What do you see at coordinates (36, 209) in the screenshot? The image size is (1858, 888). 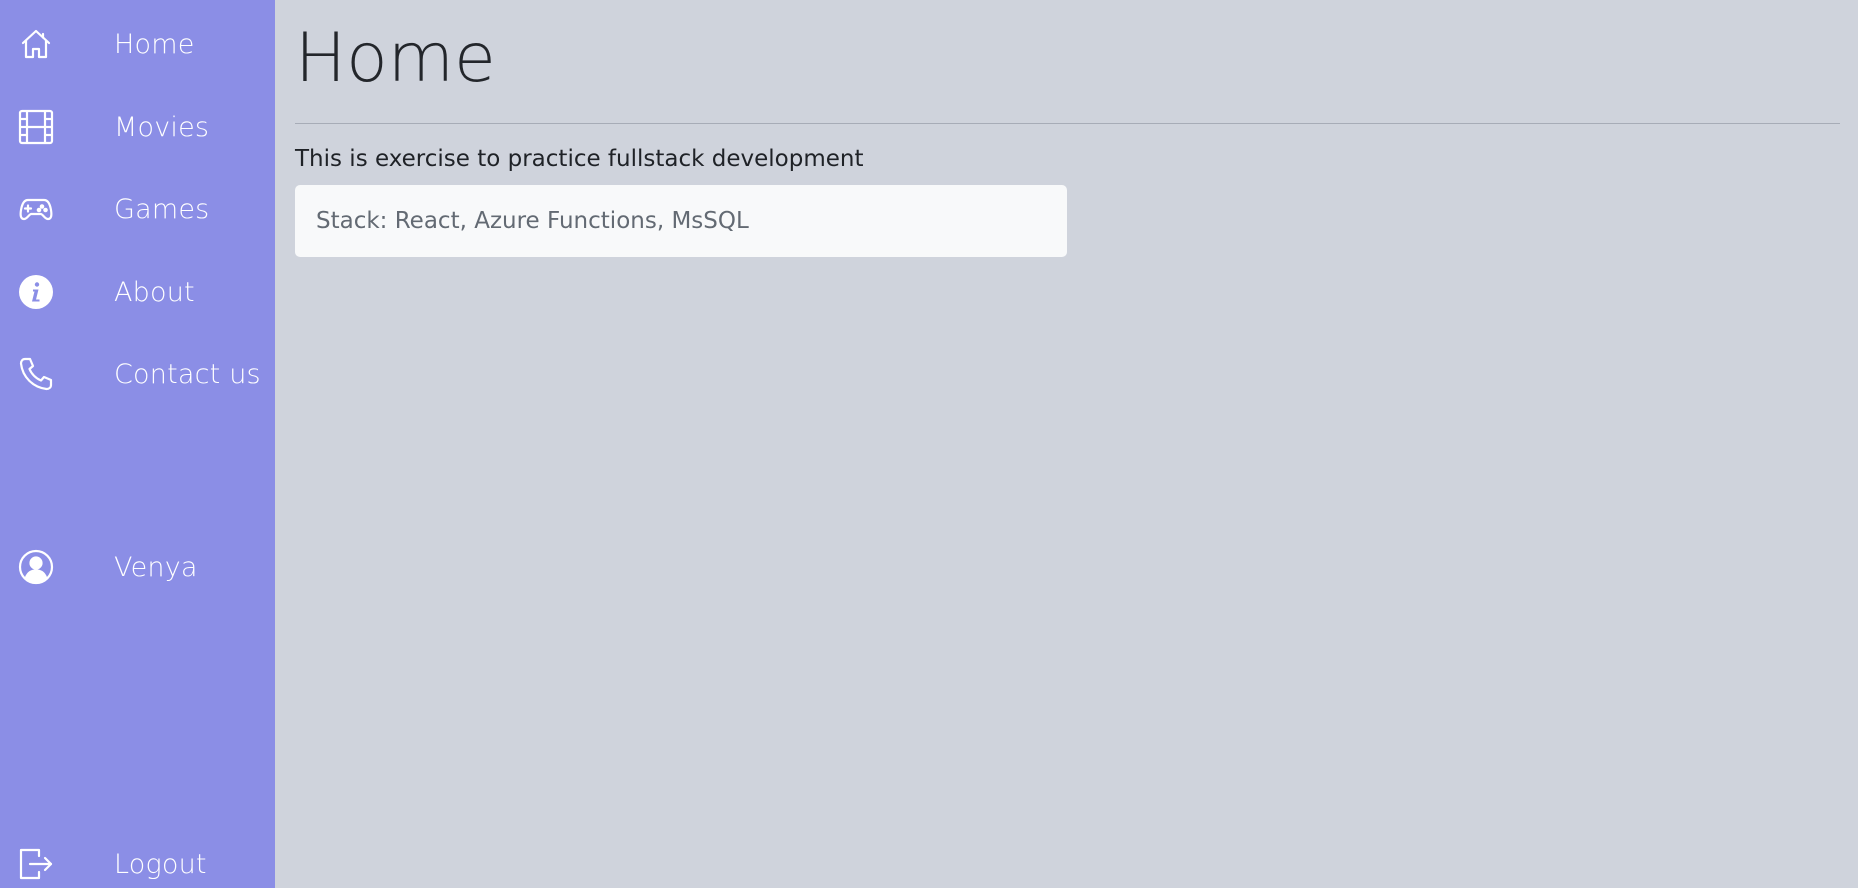 I see `gamepad-icon` at bounding box center [36, 209].